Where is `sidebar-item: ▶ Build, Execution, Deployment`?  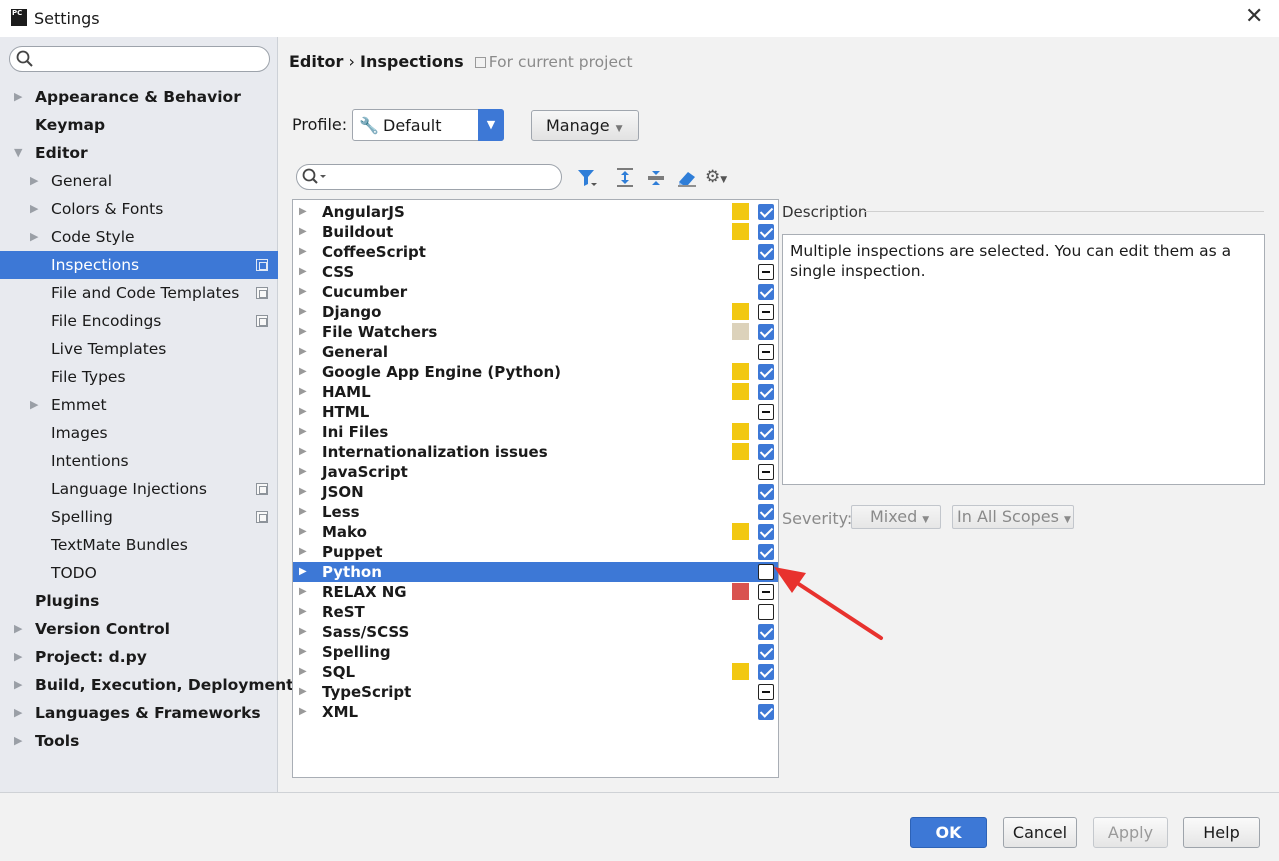 sidebar-item: ▶ Build, Execution, Deployment is located at coordinates (147, 685).